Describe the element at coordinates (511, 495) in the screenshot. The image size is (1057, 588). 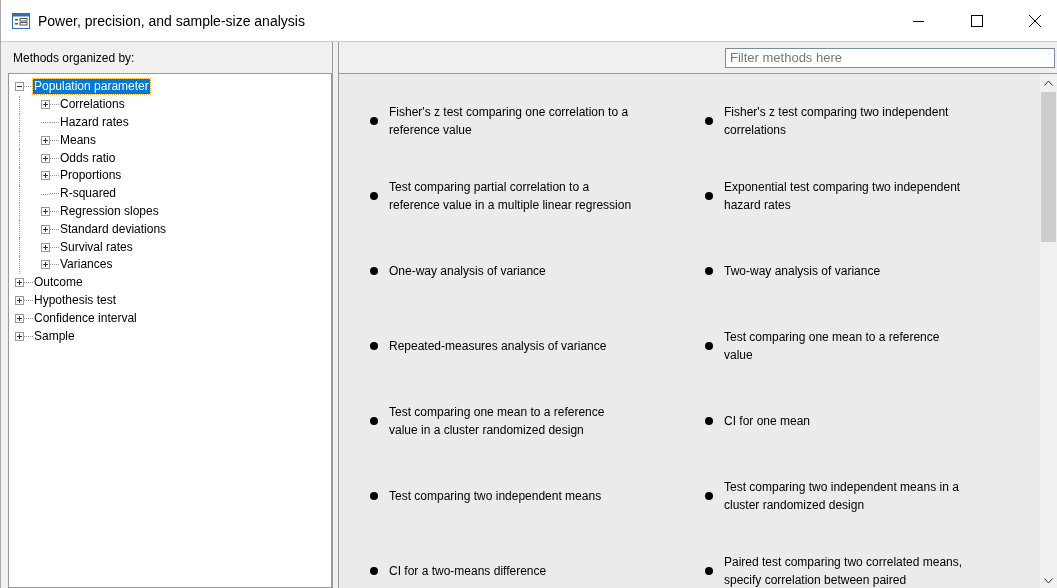
I see `method-link: Test comparing two independent means` at that location.